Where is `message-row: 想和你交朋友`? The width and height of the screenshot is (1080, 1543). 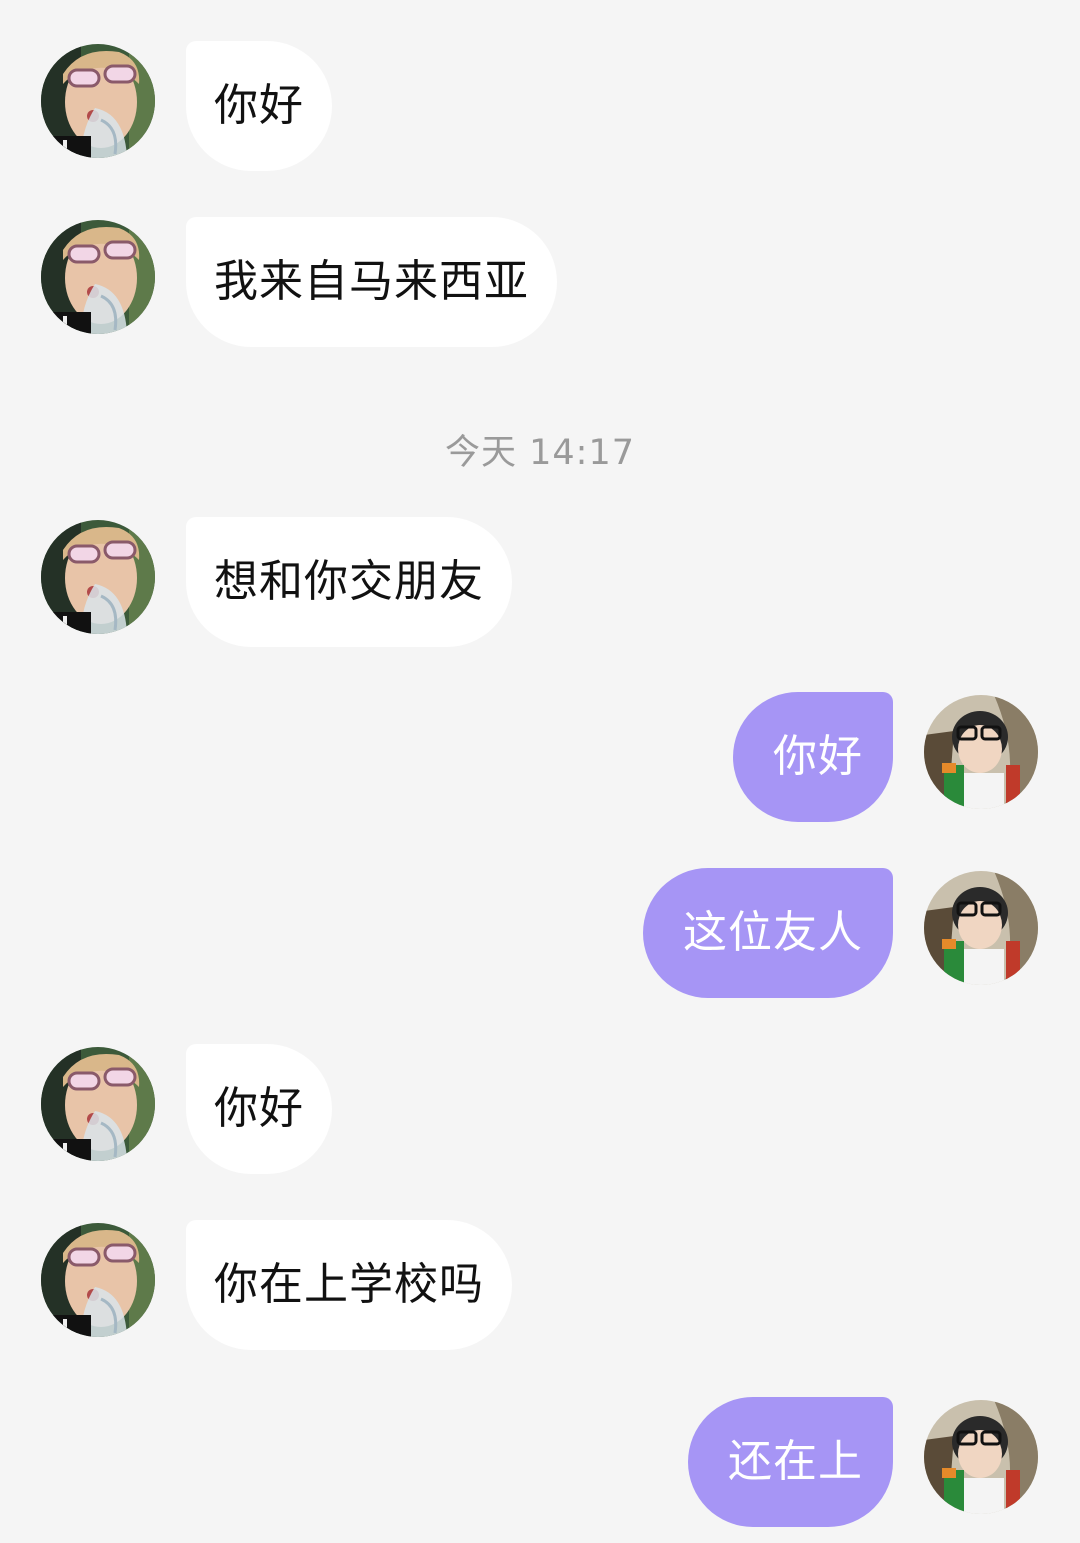
message-row: 想和你交朋友 is located at coordinates (540, 583).